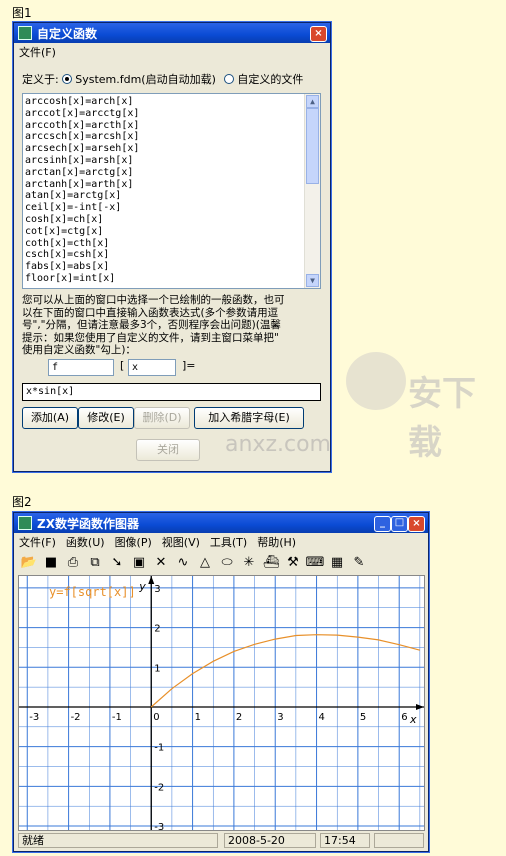 The image size is (506, 856). Describe the element at coordinates (270, 79) in the screenshot. I see `radio-custom-label: 自定义的文件` at that location.